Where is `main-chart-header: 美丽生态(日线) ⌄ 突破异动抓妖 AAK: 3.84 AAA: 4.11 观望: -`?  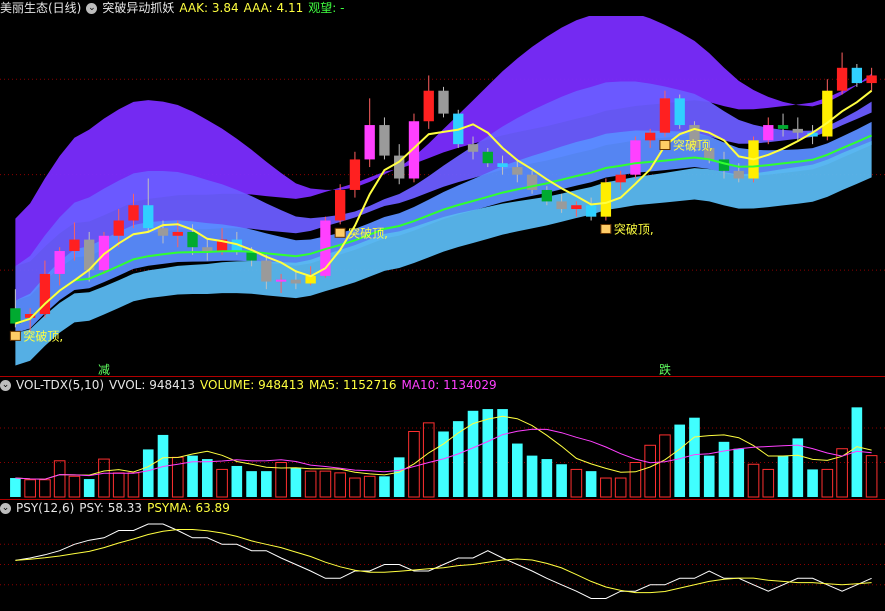
main-chart-header: 美丽生态(日线) ⌄ 突破异动抓妖 AAK: 3.84 AAA: 4.11 观望: - is located at coordinates (174, 8).